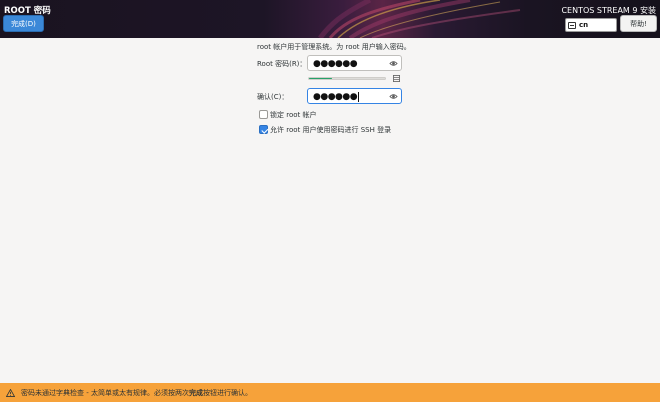 This screenshot has width=660, height=402. I want to click on allow-ssh-checkbox, so click(263, 129).